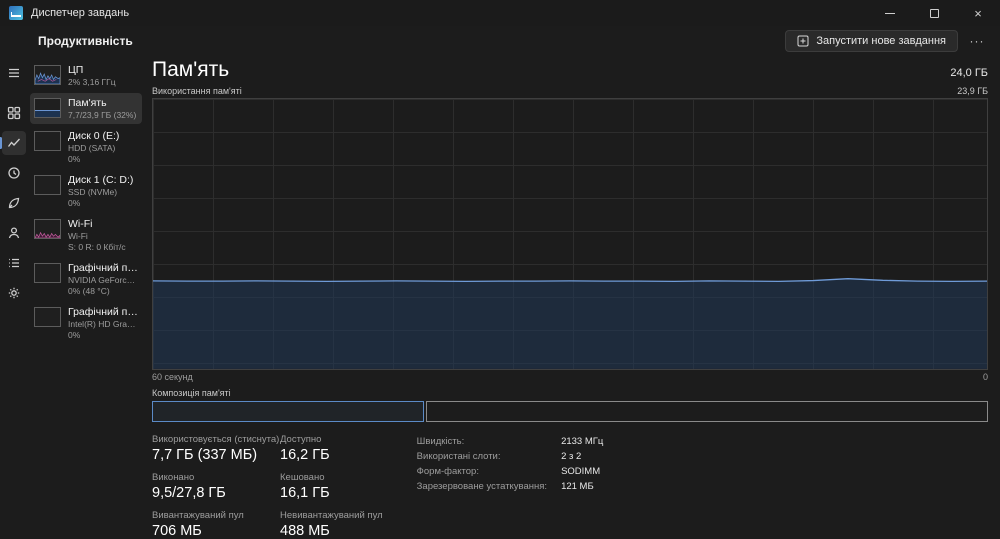 The height and width of the screenshot is (539, 1000). Describe the element at coordinates (94, 136) in the screenshot. I see `sidebar-item-label: Диск 0 (E:)` at that location.